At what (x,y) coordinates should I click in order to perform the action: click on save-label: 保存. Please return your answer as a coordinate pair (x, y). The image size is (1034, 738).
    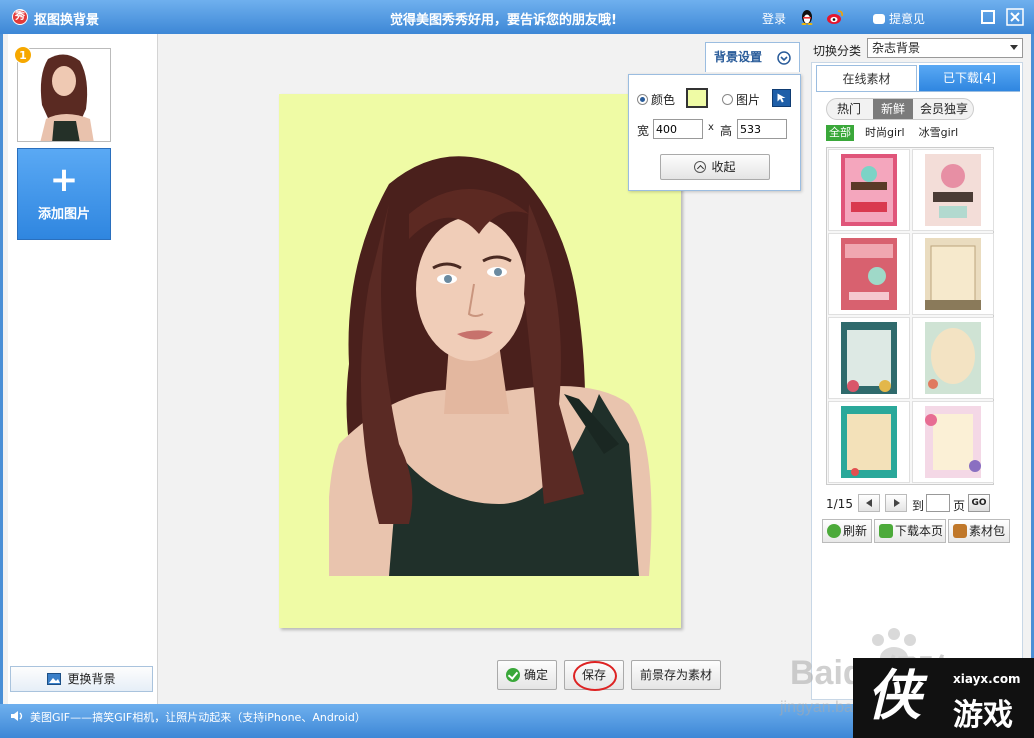
    Looking at the image, I should click on (593, 675).